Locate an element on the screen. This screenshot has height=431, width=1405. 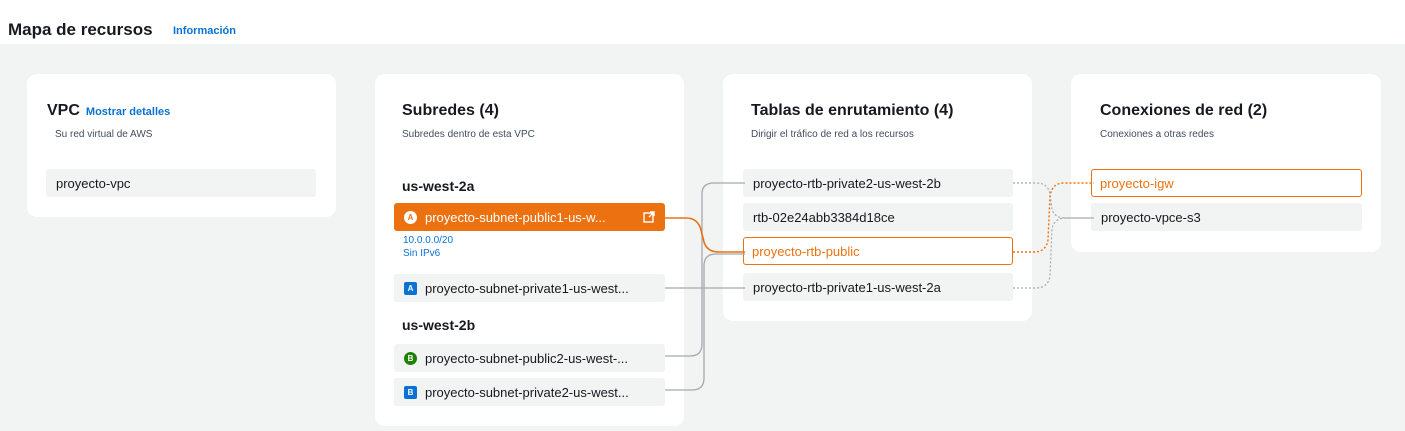
route-tables-title: Tablas de enrutamiento (4) is located at coordinates (852, 110).